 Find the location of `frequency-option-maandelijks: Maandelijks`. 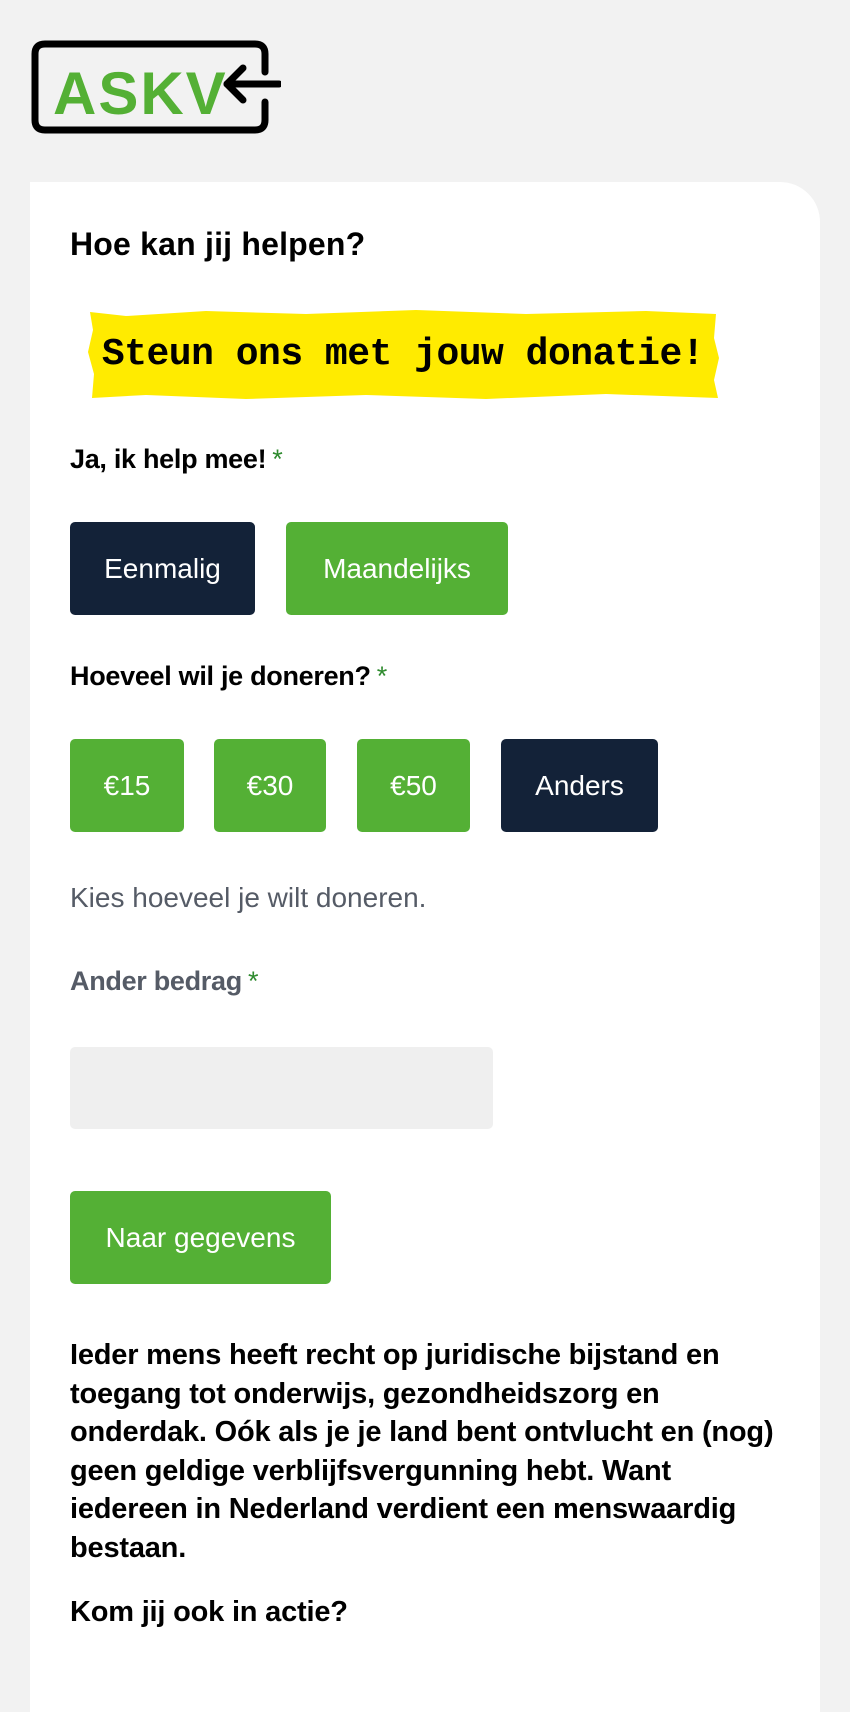

frequency-option-maandelijks: Maandelijks is located at coordinates (397, 568).